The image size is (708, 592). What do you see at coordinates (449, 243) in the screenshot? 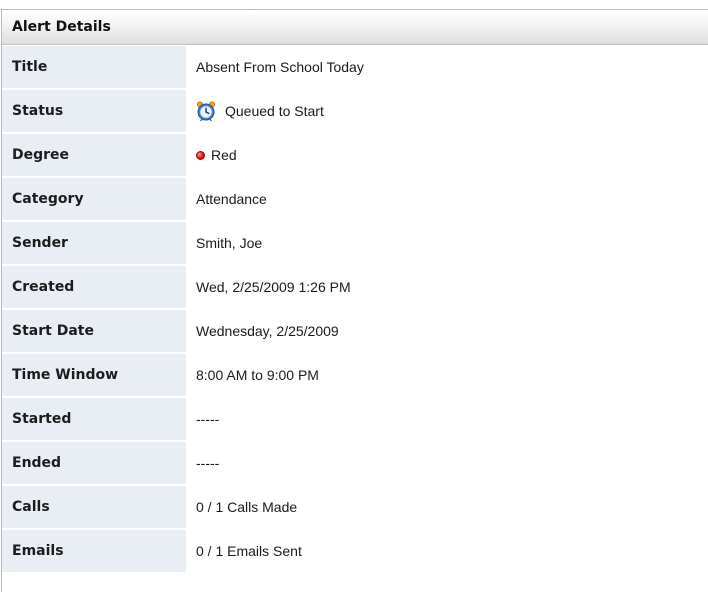
I see `row-value: Smith, Joe` at bounding box center [449, 243].